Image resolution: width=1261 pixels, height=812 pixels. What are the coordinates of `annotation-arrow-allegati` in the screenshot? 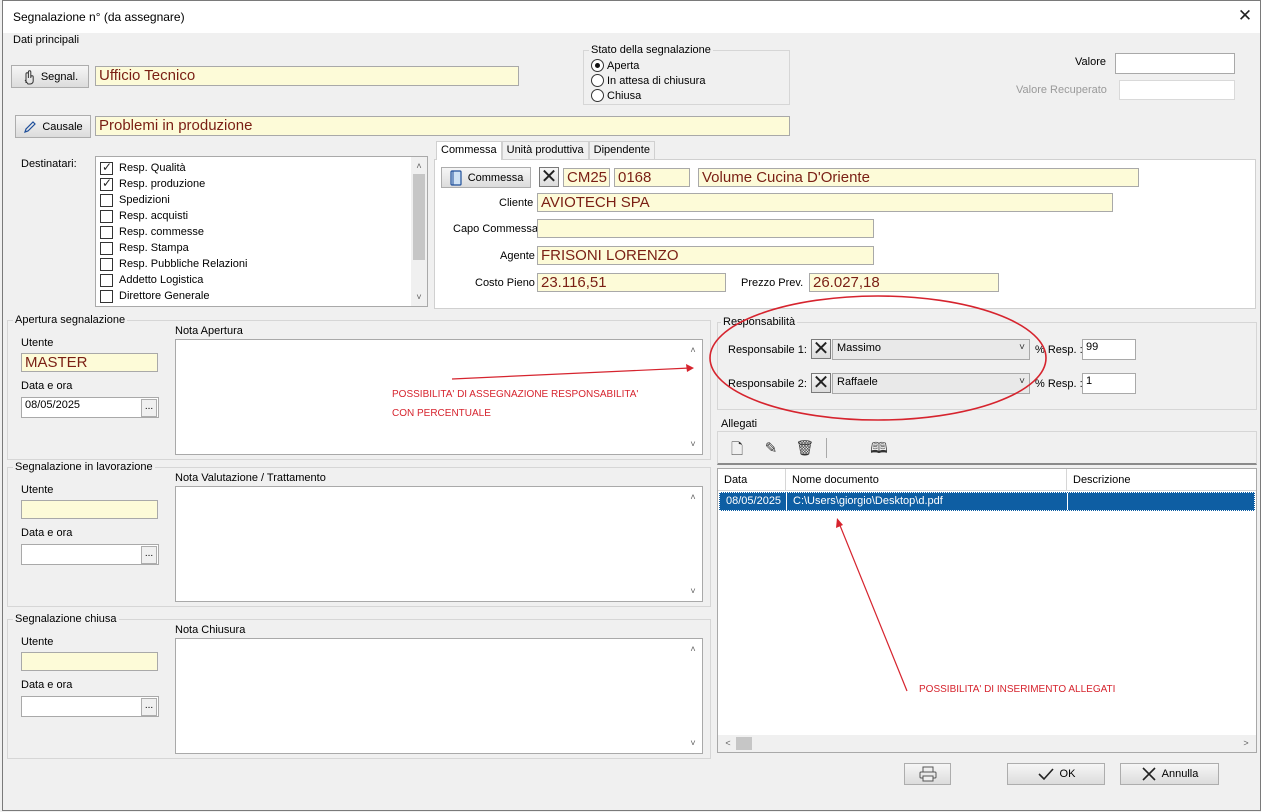 It's located at (873, 607).